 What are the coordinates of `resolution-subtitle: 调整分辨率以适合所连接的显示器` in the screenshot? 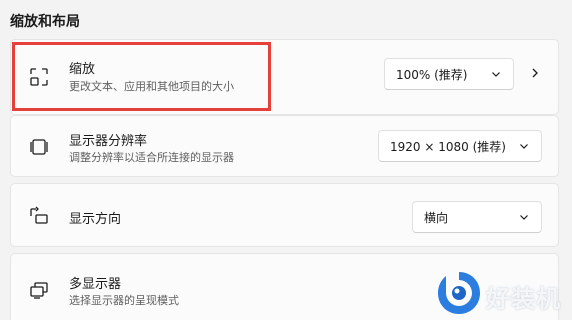 It's located at (151, 157).